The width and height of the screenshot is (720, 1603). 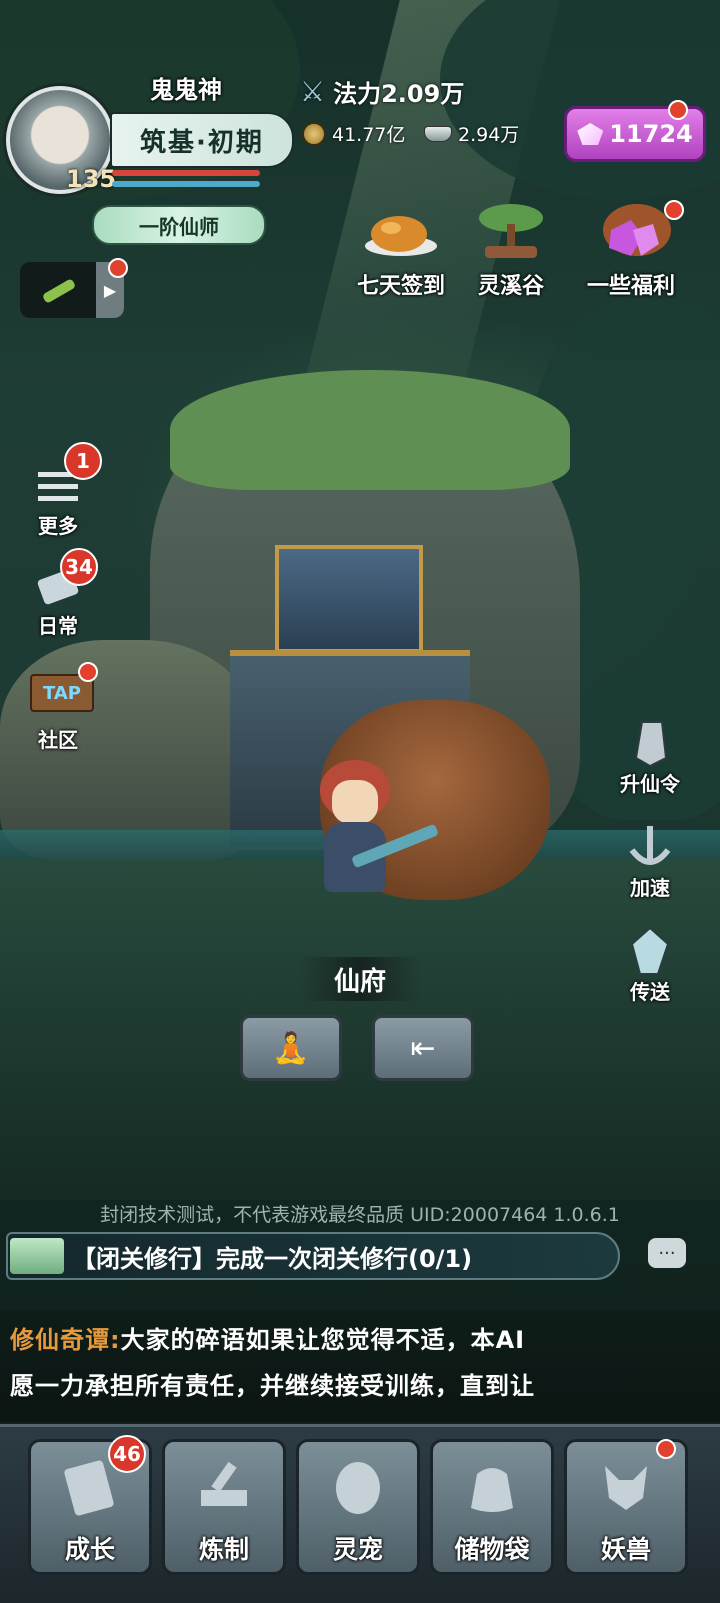 I want to click on nav-spirit-pet-label: 灵宠, so click(x=357, y=1549).